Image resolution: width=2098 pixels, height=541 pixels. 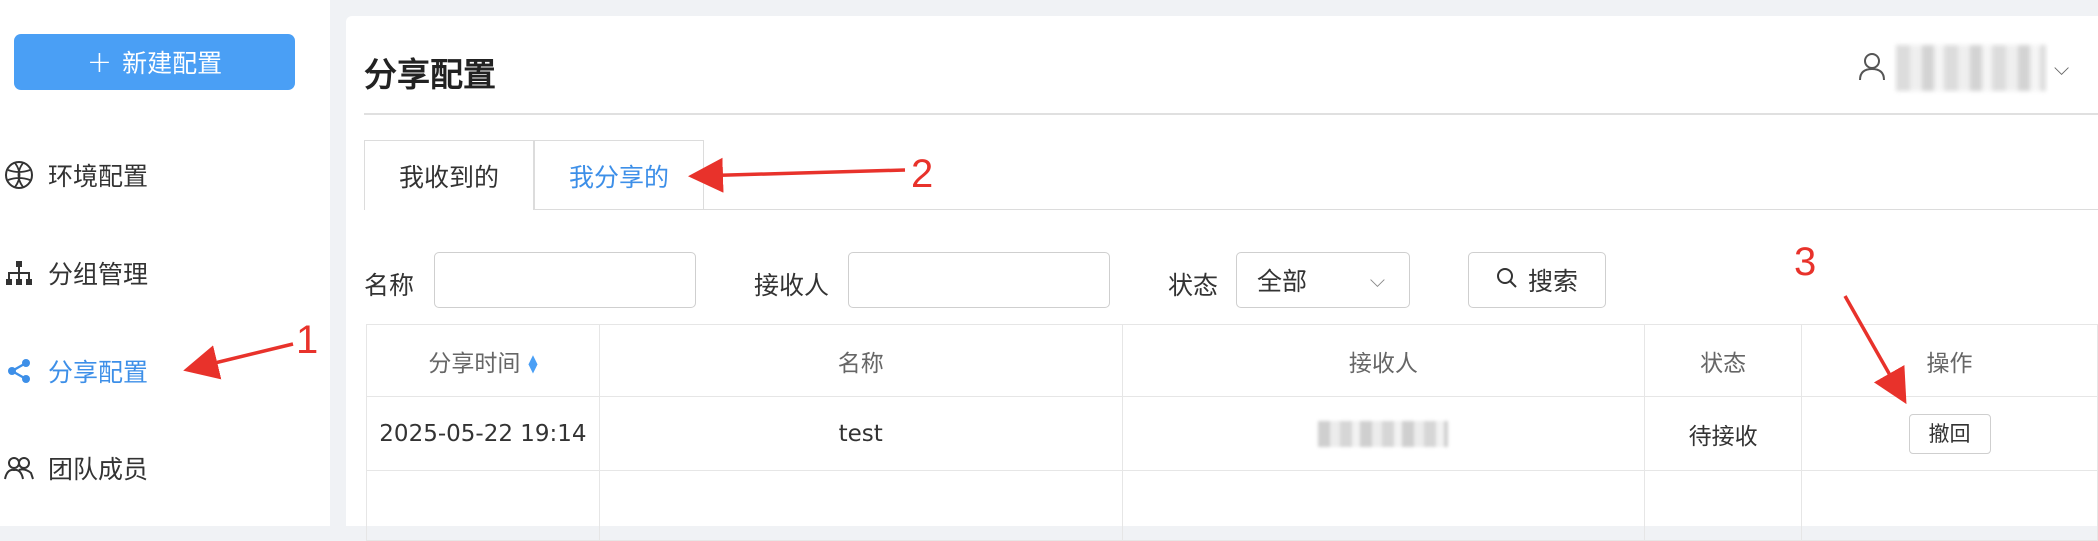 I want to click on tab-bar: 我收到的 我分享的, so click(x=534, y=175).